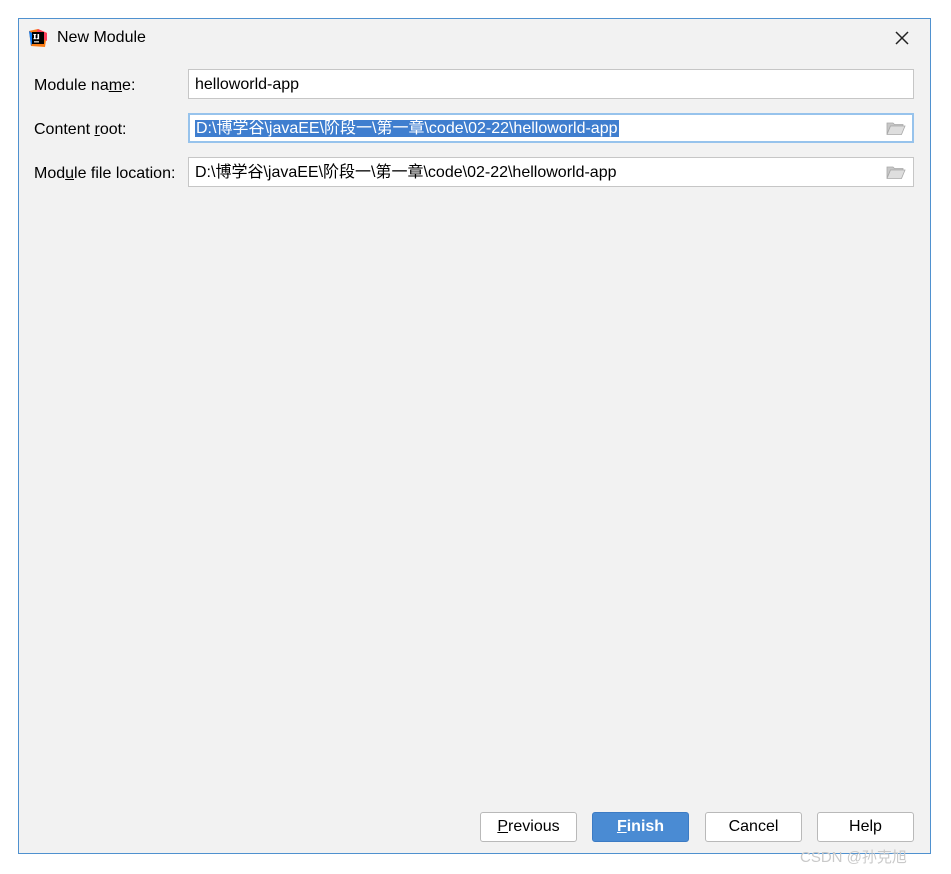 The height and width of the screenshot is (874, 951). Describe the element at coordinates (528, 827) in the screenshot. I see `previous-button: Previous` at that location.